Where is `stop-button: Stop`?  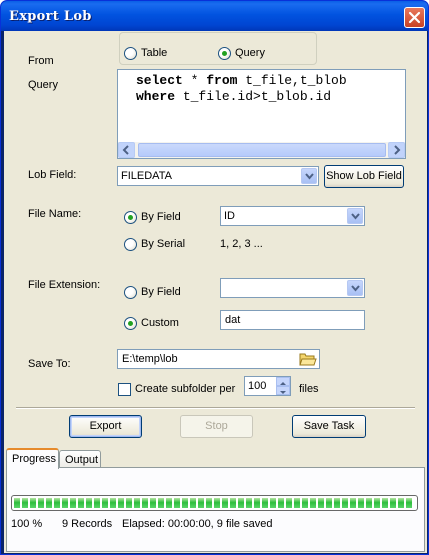 stop-button: Stop is located at coordinates (216, 426).